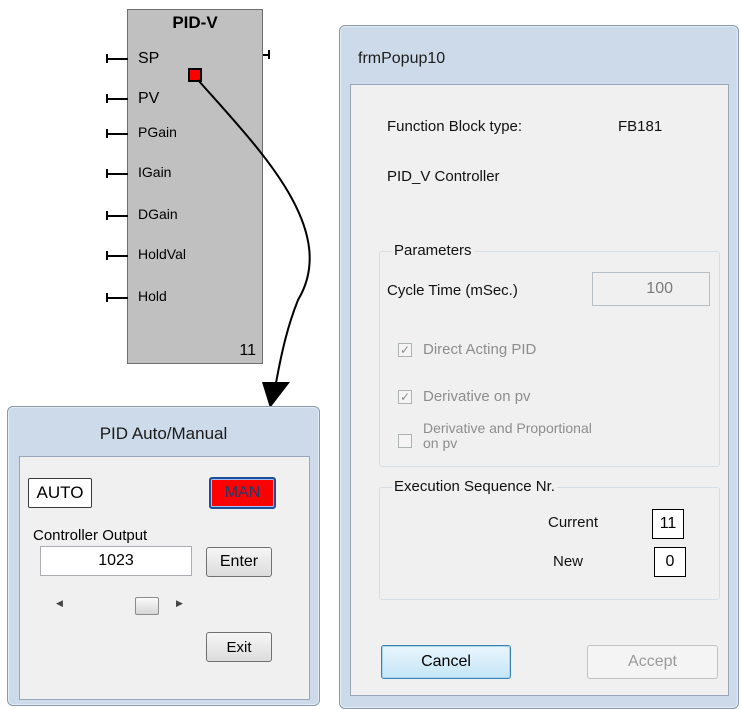  Describe the element at coordinates (242, 493) in the screenshot. I see `man-button: MAN` at that location.